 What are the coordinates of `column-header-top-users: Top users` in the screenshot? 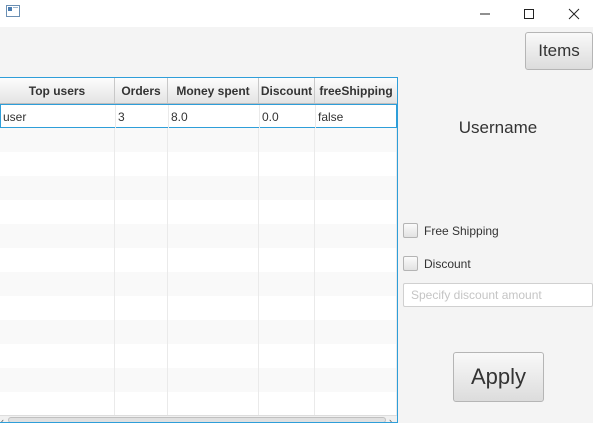 It's located at (57, 90).